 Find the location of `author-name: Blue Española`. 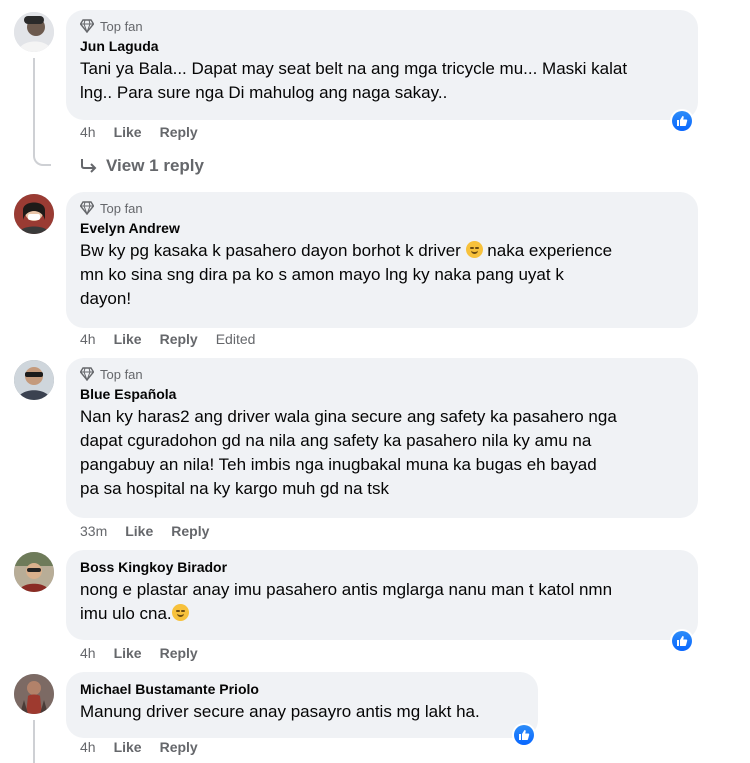

author-name: Blue Española is located at coordinates (383, 394).